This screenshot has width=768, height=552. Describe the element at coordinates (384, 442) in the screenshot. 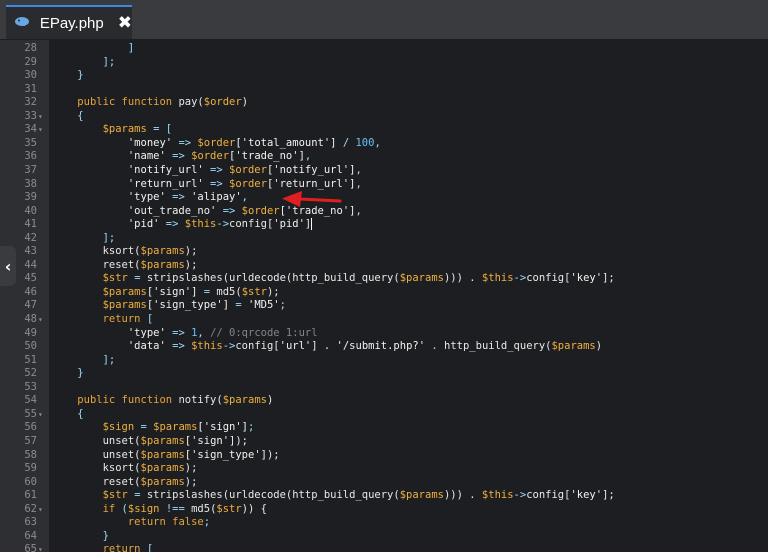

I see `code-line: 57 unset($params['sign']);` at that location.